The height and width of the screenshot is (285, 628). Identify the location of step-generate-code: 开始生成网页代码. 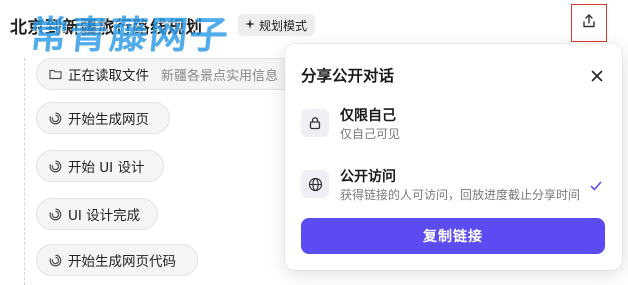
(117, 260).